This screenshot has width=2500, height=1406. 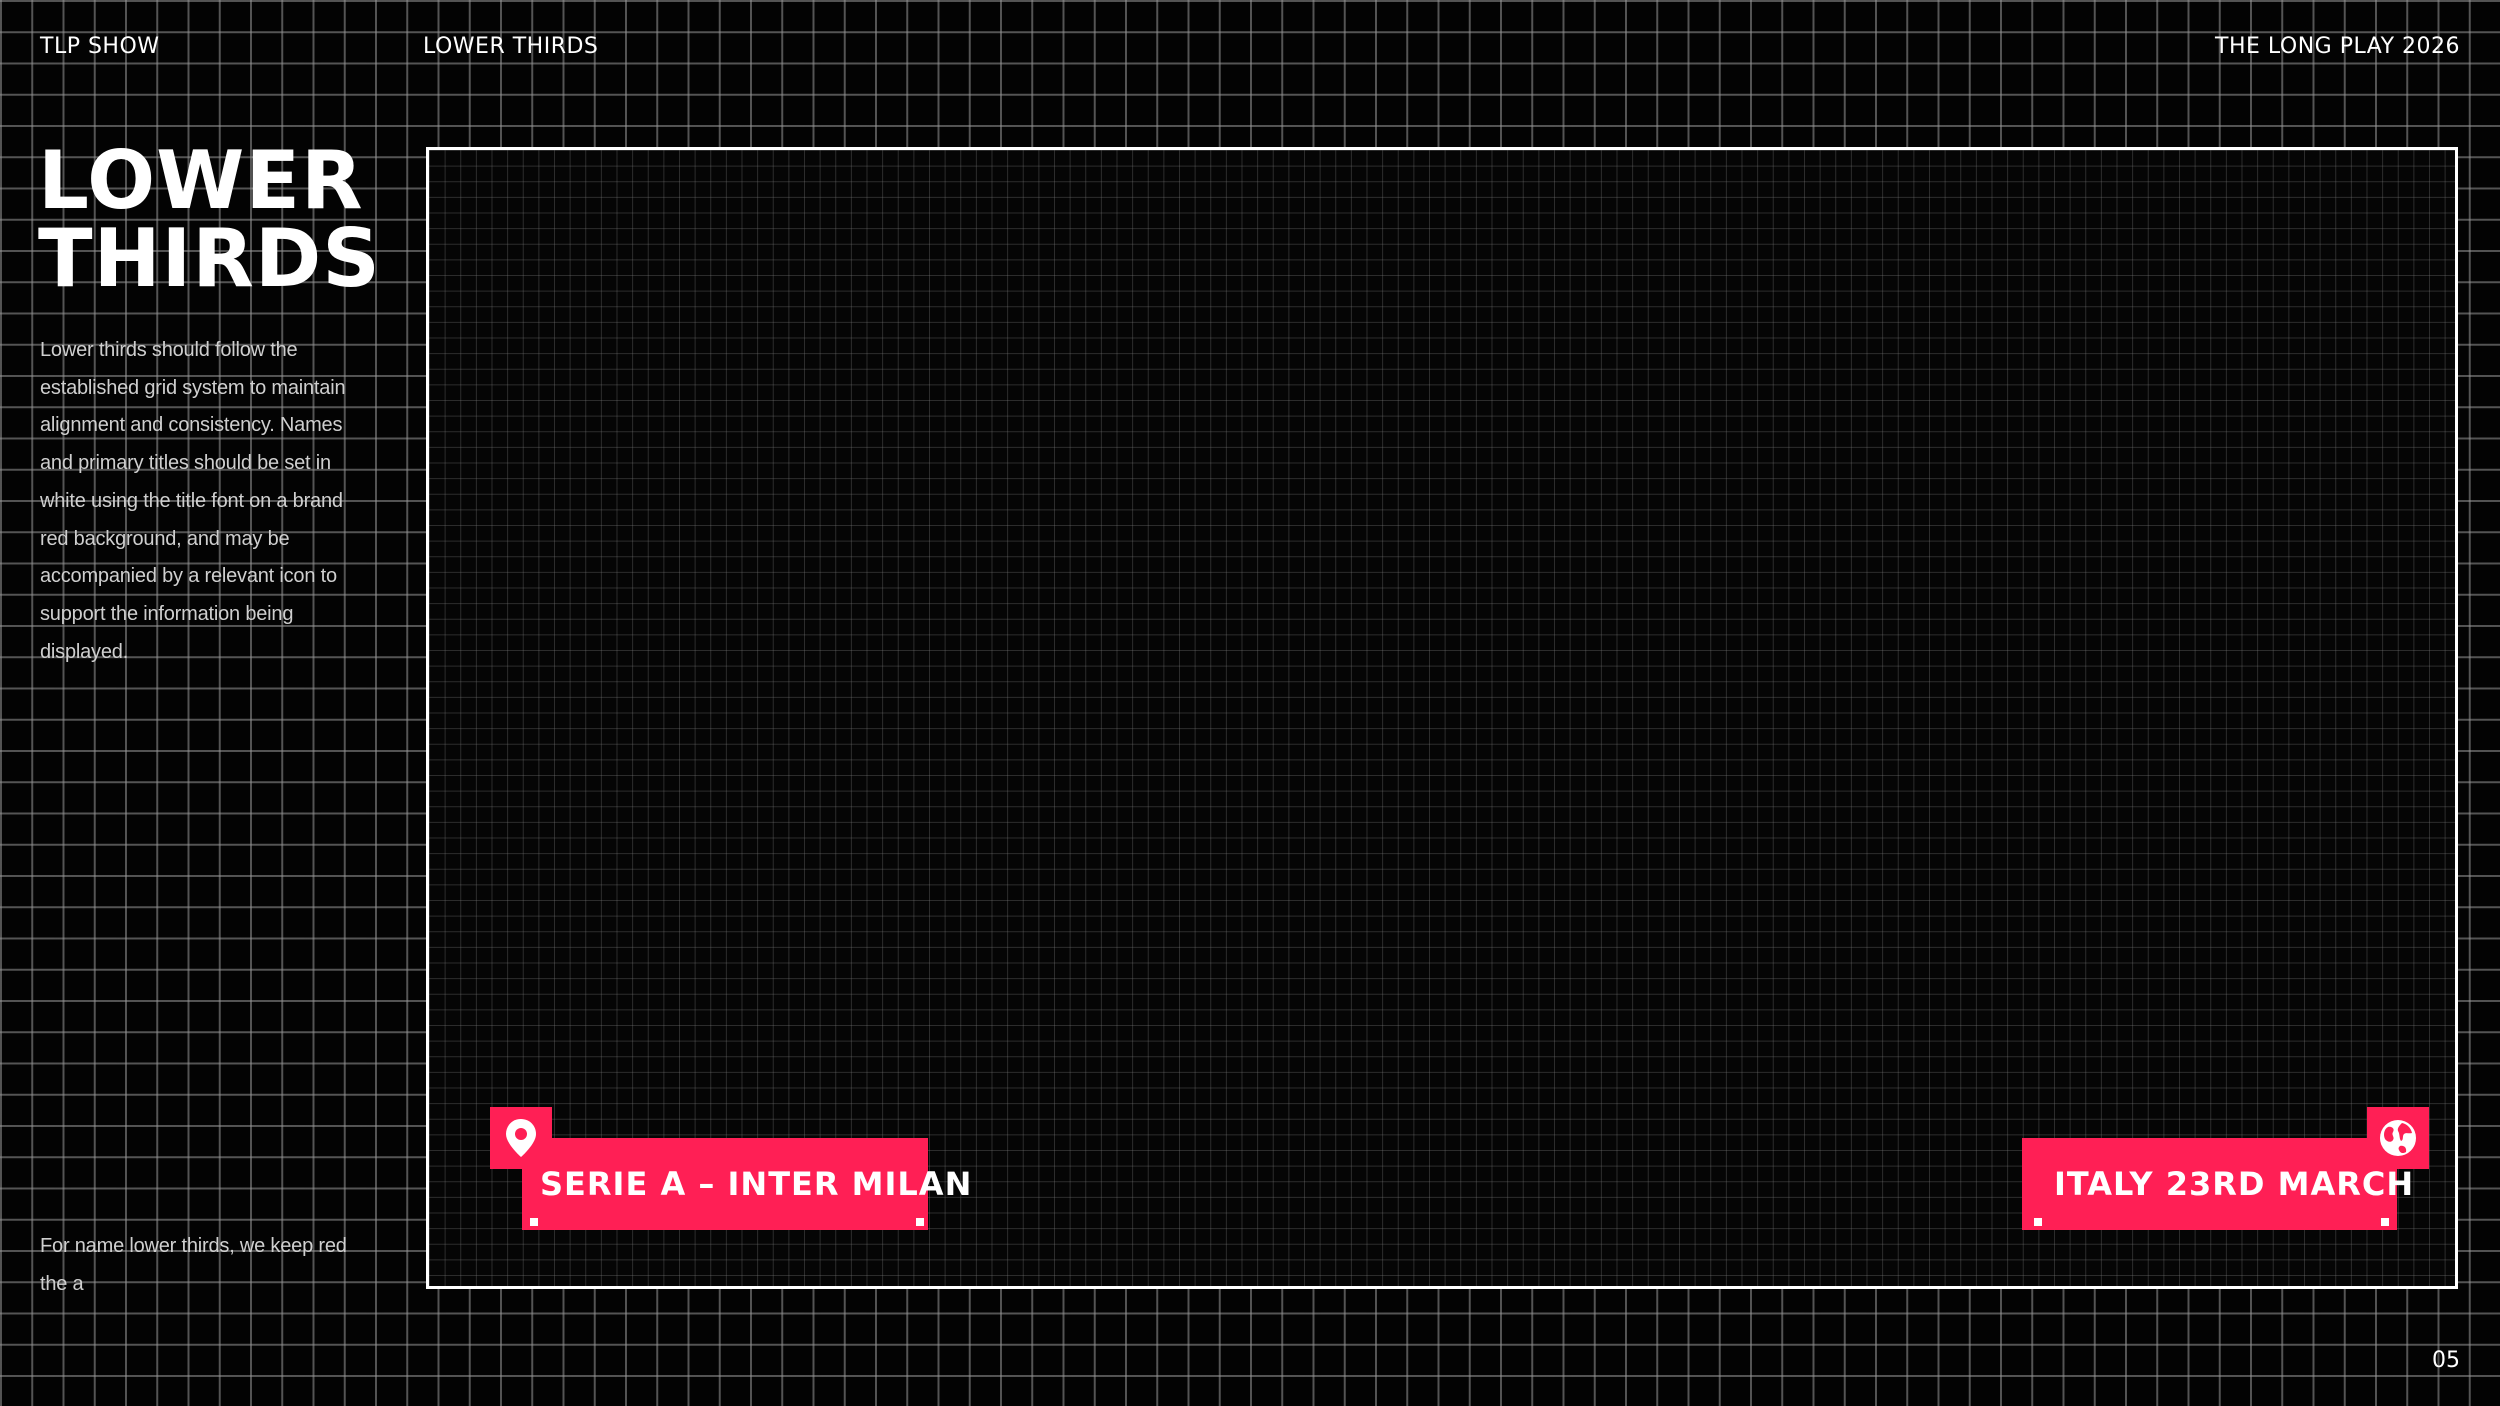 What do you see at coordinates (756, 1184) in the screenshot?
I see `lower-third-location-label: SERIE A – INTER MILAN` at bounding box center [756, 1184].